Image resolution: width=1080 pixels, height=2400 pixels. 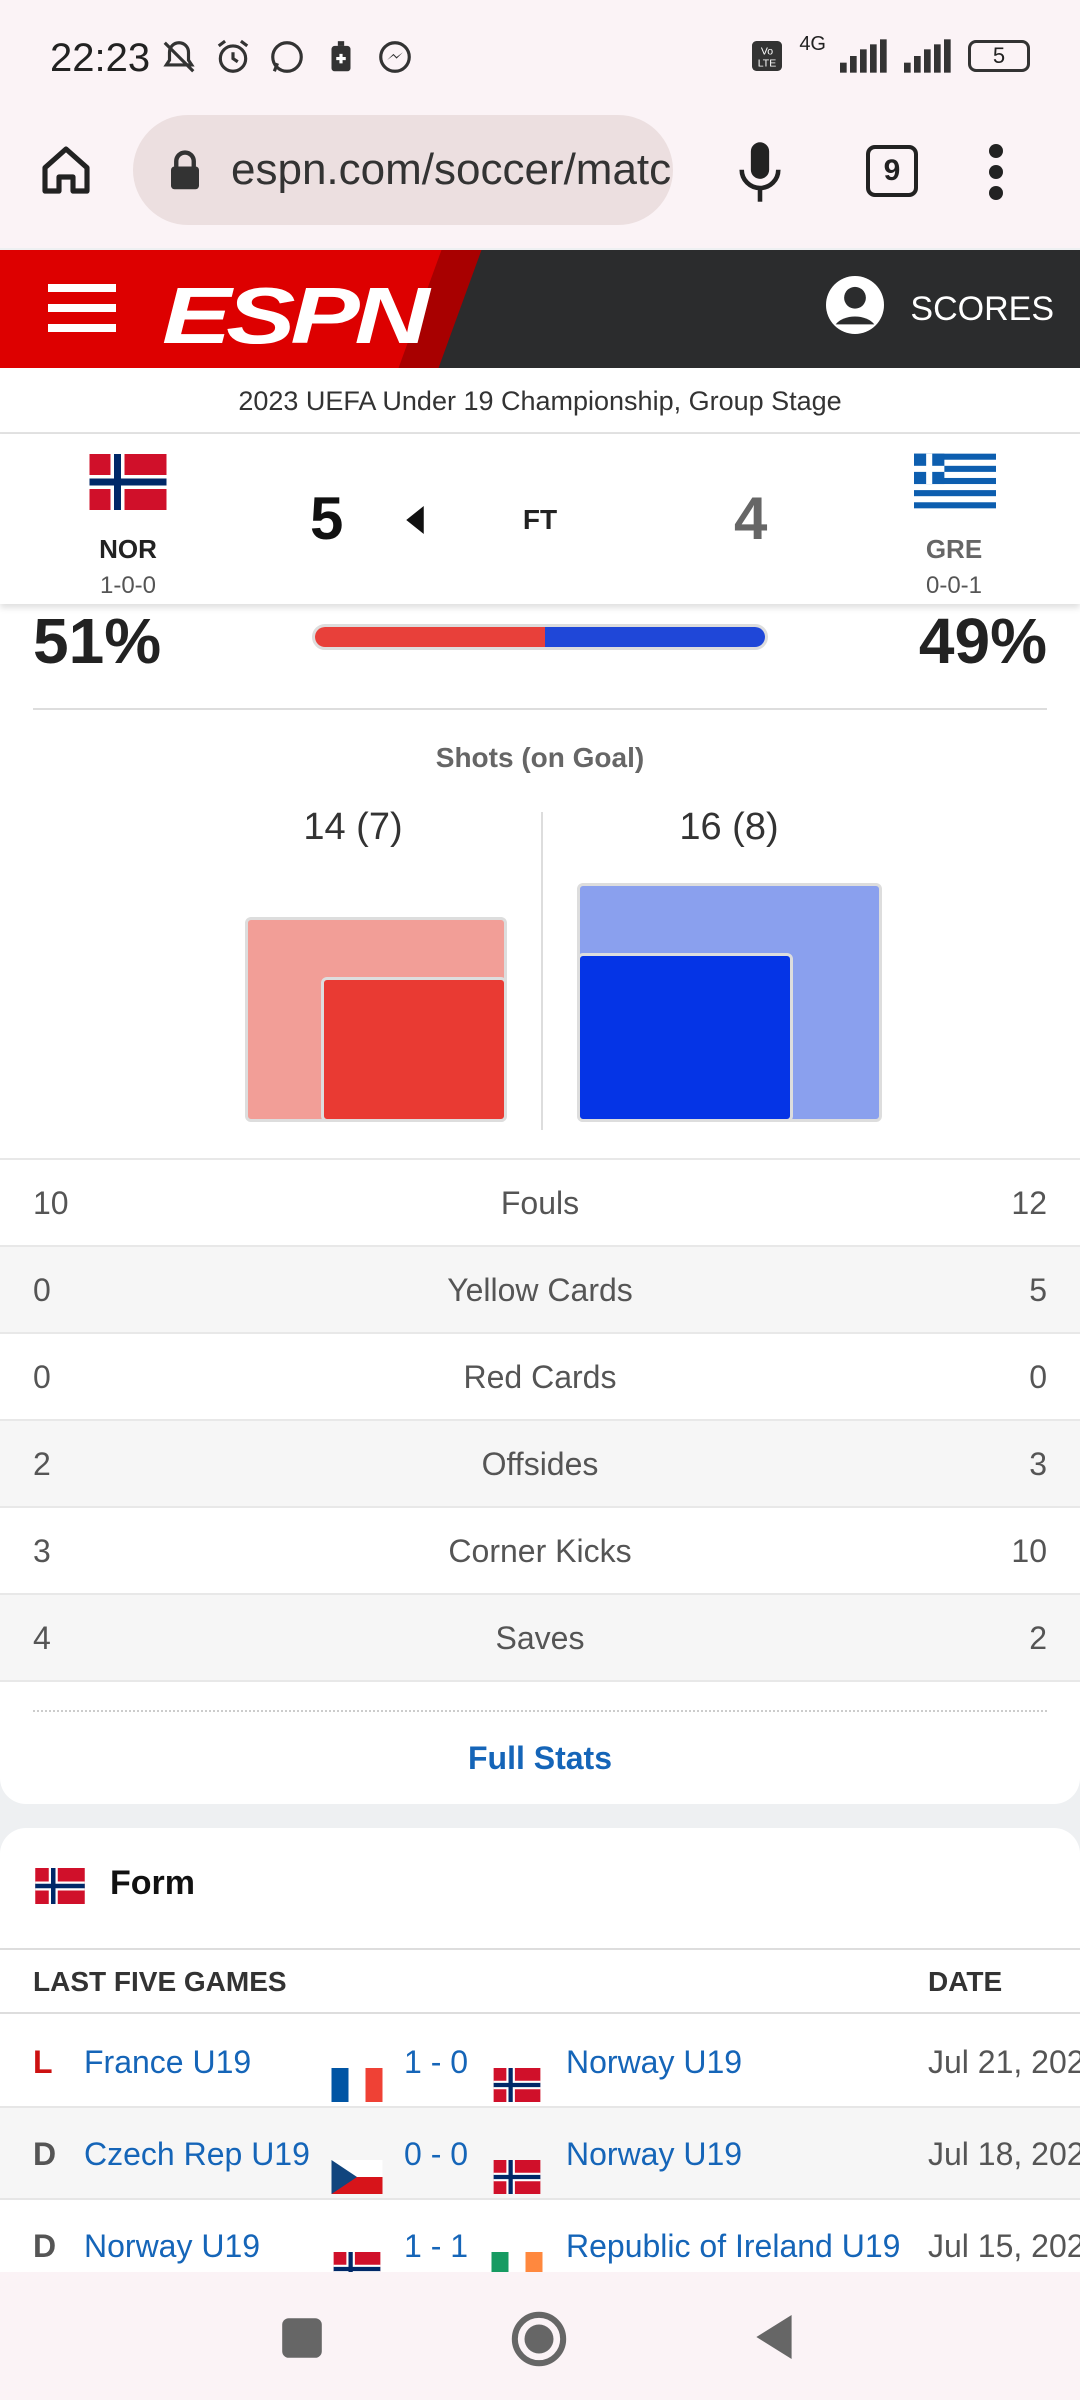 I want to click on stat-away-value: 5, so click(x=1038, y=1290).